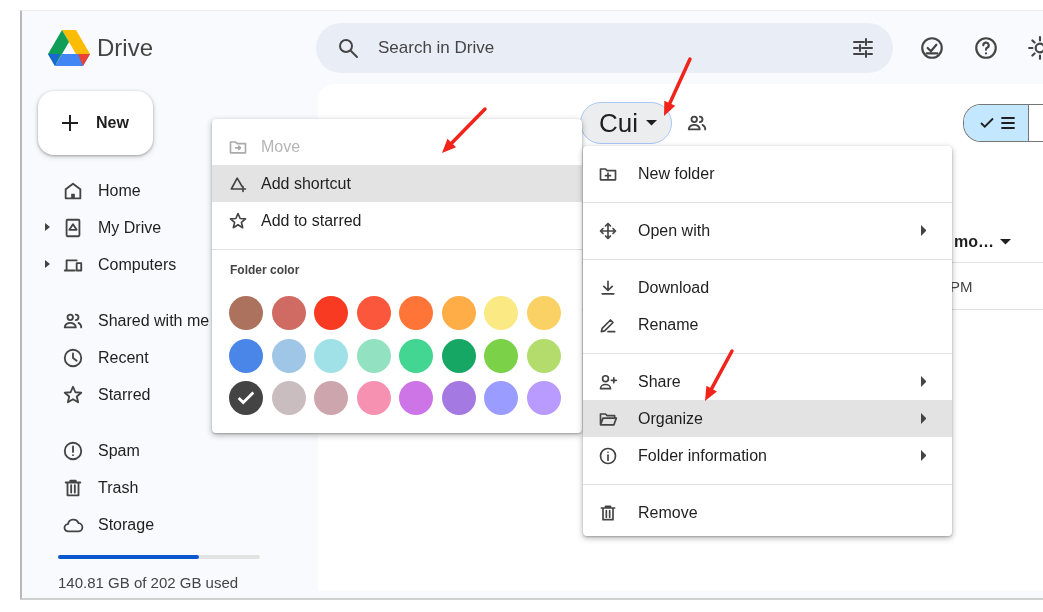  I want to click on menu-item: Add to starred, so click(397, 220).